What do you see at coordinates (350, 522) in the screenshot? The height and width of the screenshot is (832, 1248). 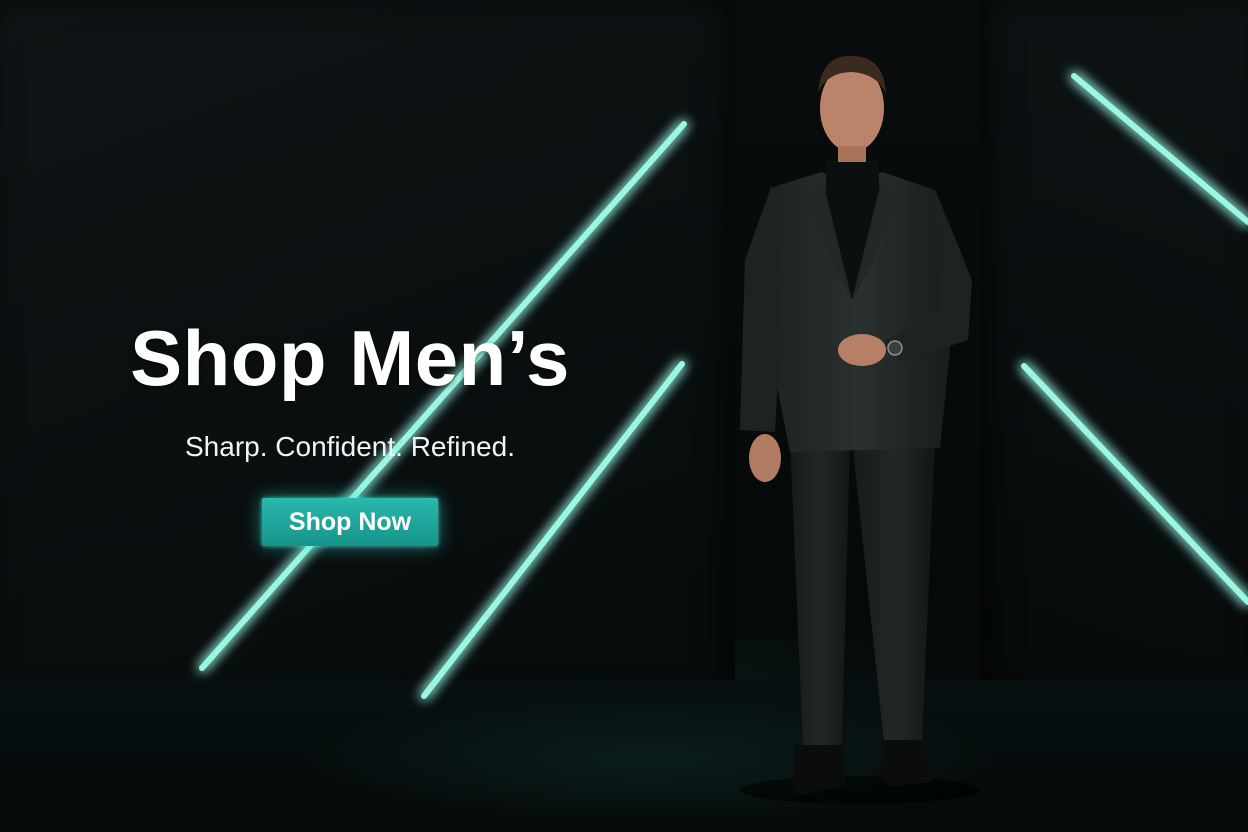 I see `shop-now-button: Shop Now` at bounding box center [350, 522].